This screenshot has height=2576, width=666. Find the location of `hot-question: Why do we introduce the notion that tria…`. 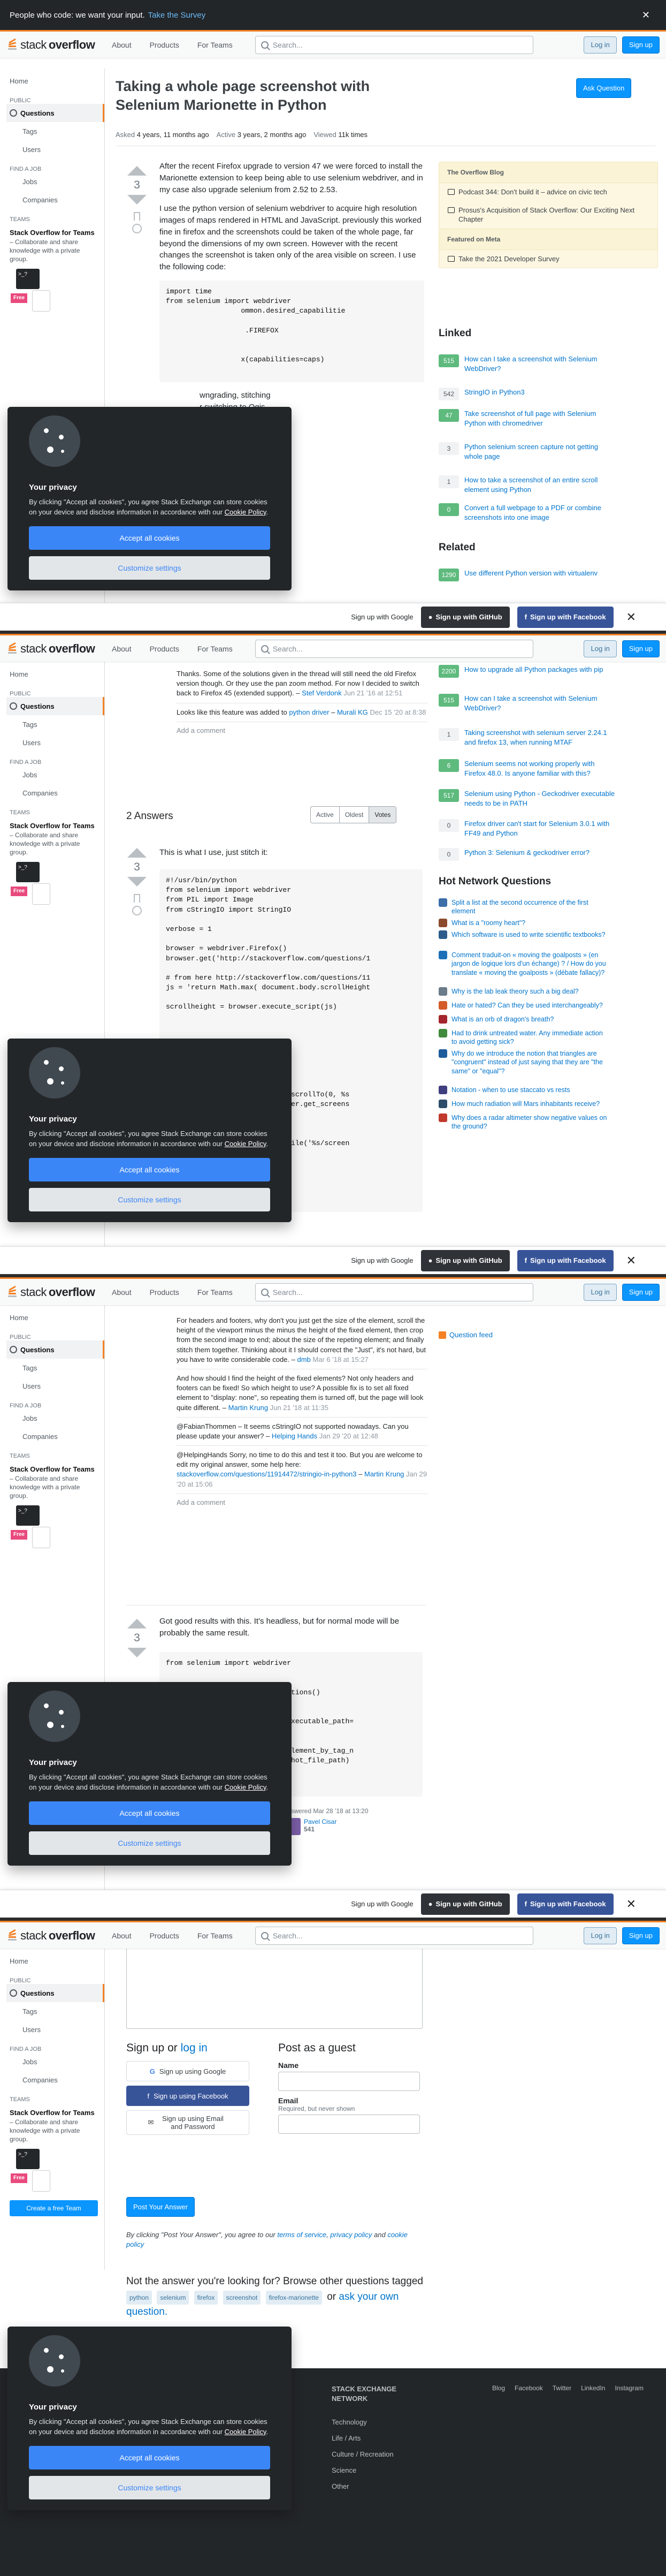

hot-question: Why do we introduce the notion that tria… is located at coordinates (524, 1062).